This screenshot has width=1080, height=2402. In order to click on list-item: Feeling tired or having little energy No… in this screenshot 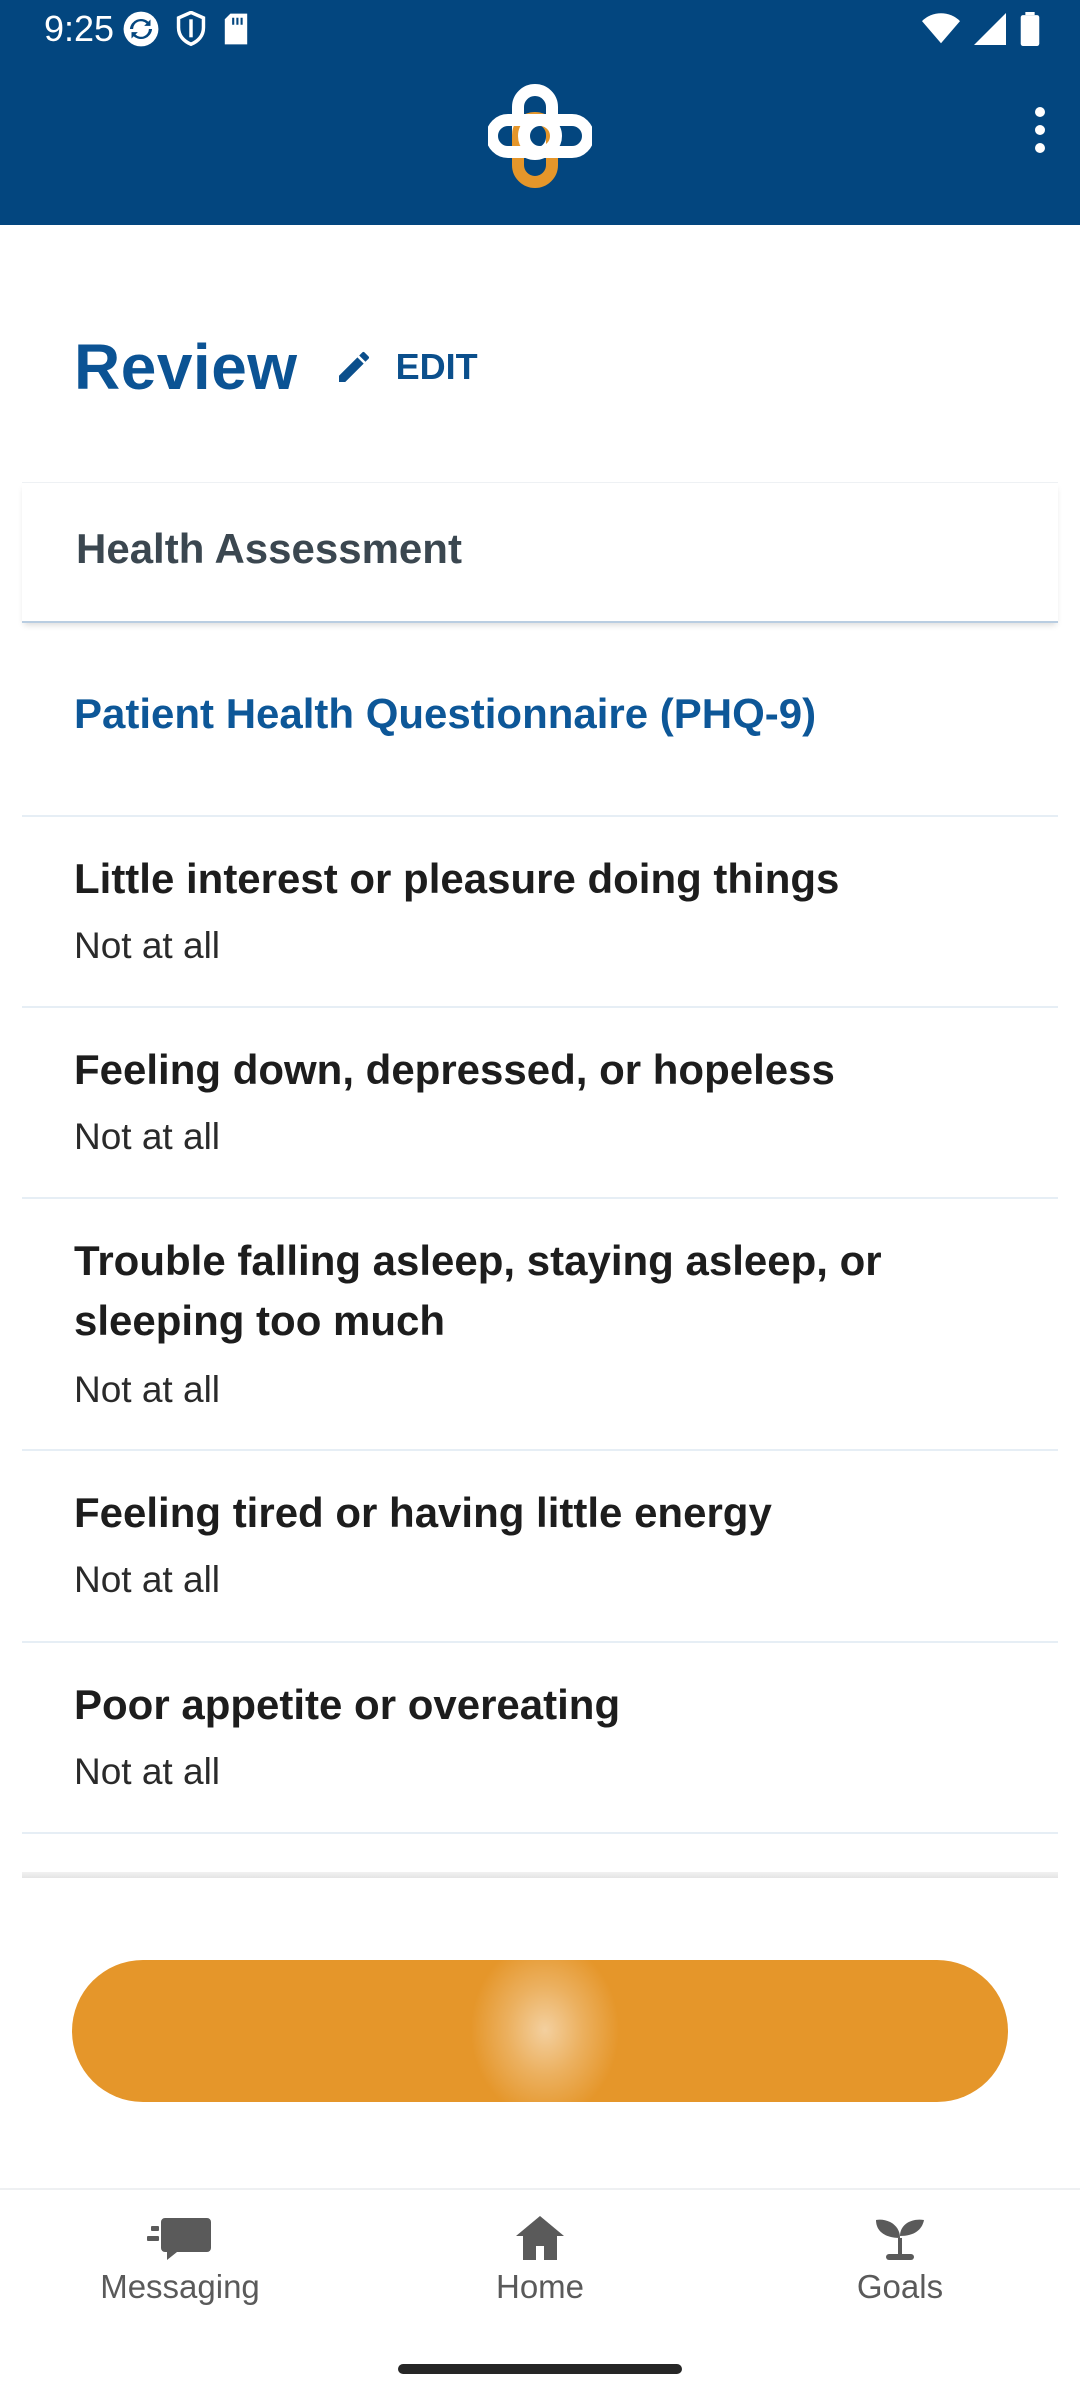, I will do `click(540, 1547)`.